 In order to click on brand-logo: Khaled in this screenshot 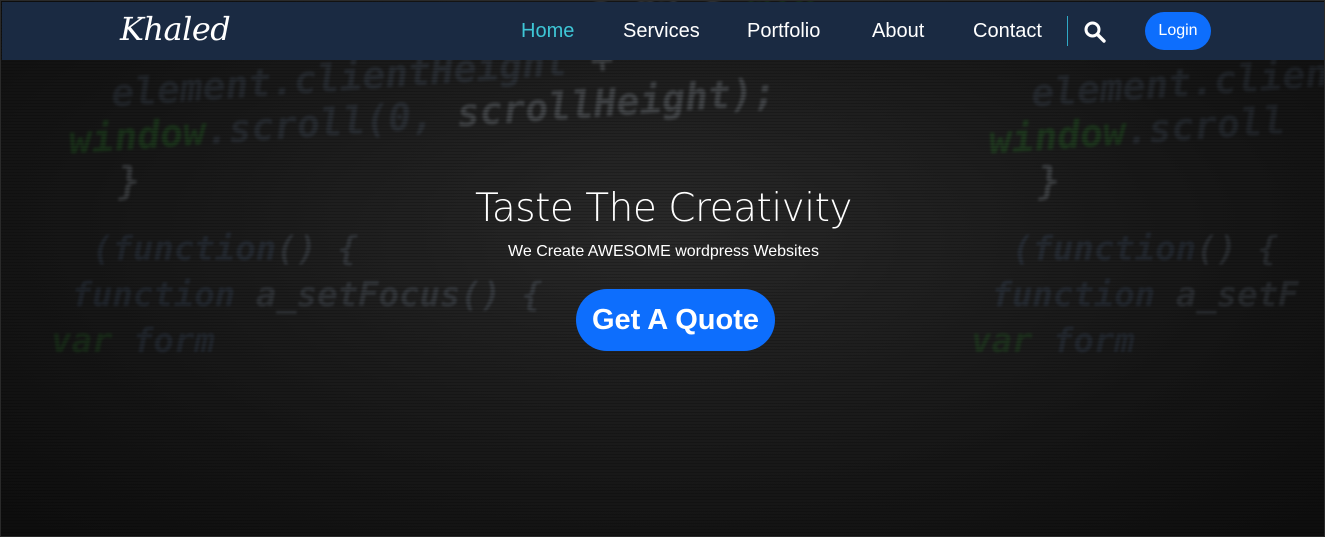, I will do `click(175, 29)`.